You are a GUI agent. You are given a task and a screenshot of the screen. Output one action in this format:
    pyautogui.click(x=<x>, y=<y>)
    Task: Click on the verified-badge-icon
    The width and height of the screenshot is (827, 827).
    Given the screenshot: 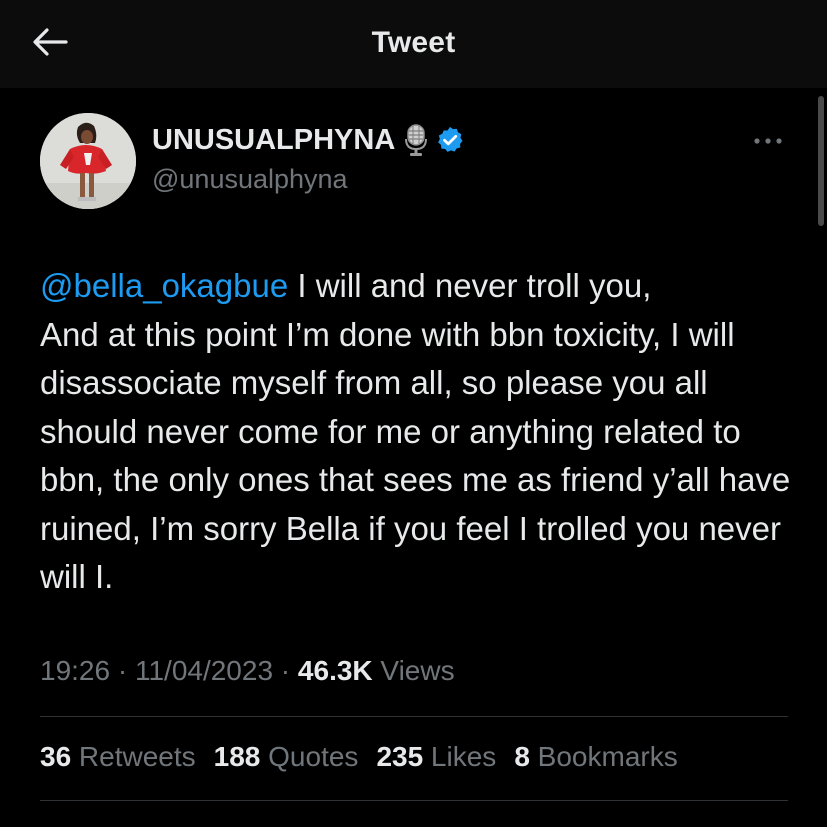 What is the action you would take?
    pyautogui.click(x=450, y=140)
    